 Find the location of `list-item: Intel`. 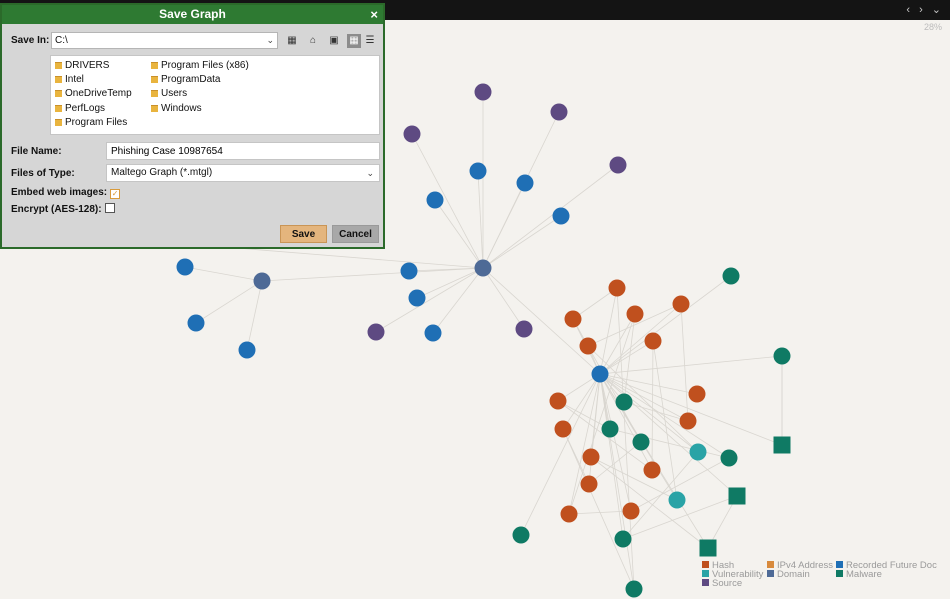

list-item: Intel is located at coordinates (69, 79).